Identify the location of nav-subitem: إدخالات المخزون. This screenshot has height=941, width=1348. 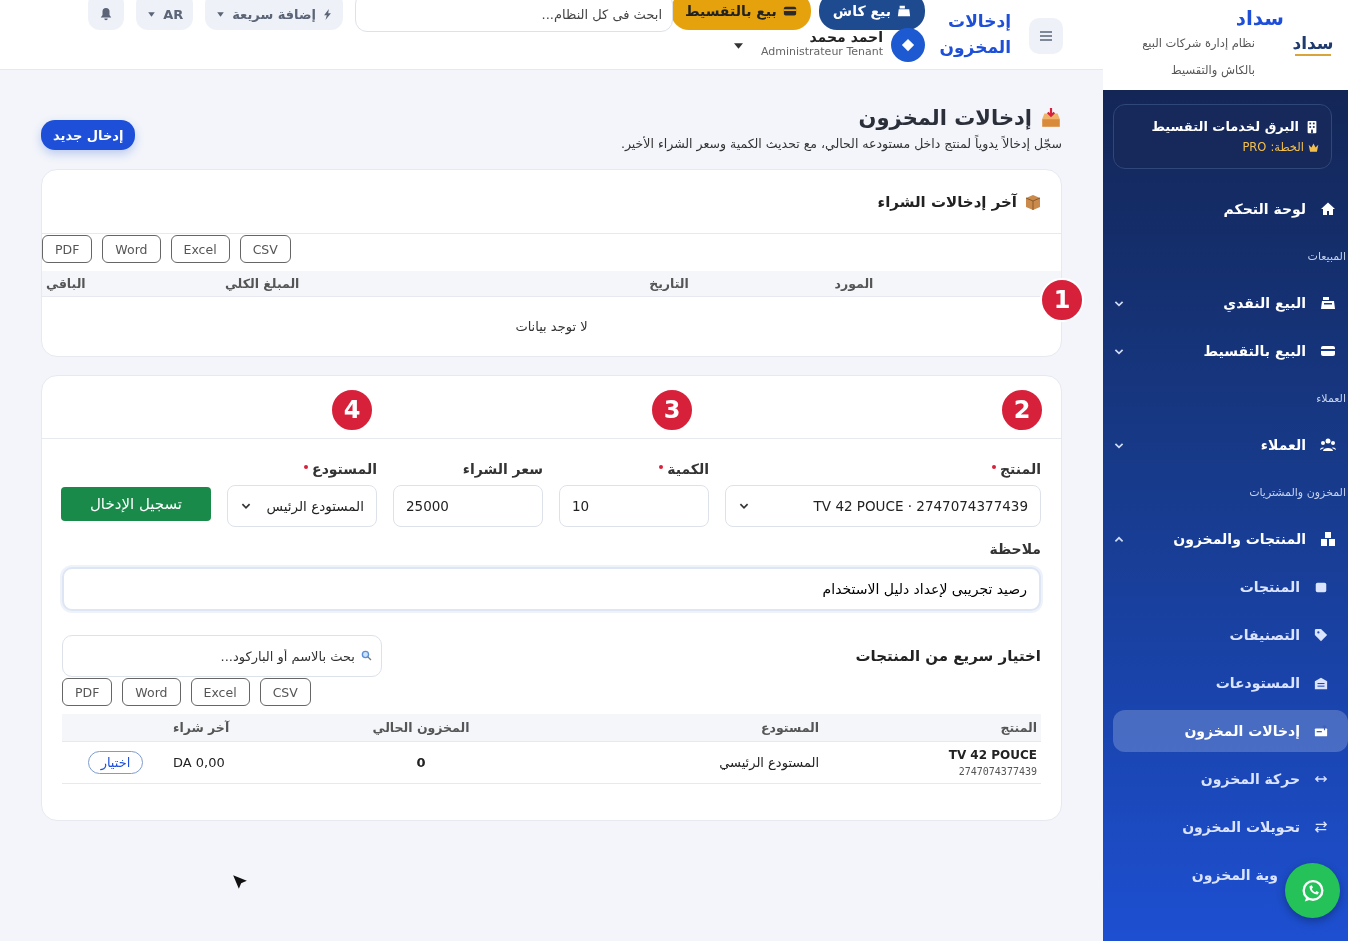
(1230, 731).